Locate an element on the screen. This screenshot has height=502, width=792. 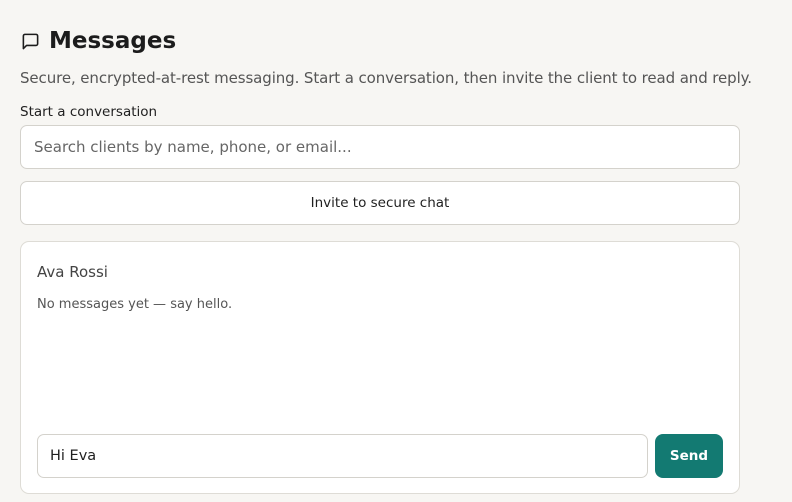
page-header: Messages is located at coordinates (98, 41).